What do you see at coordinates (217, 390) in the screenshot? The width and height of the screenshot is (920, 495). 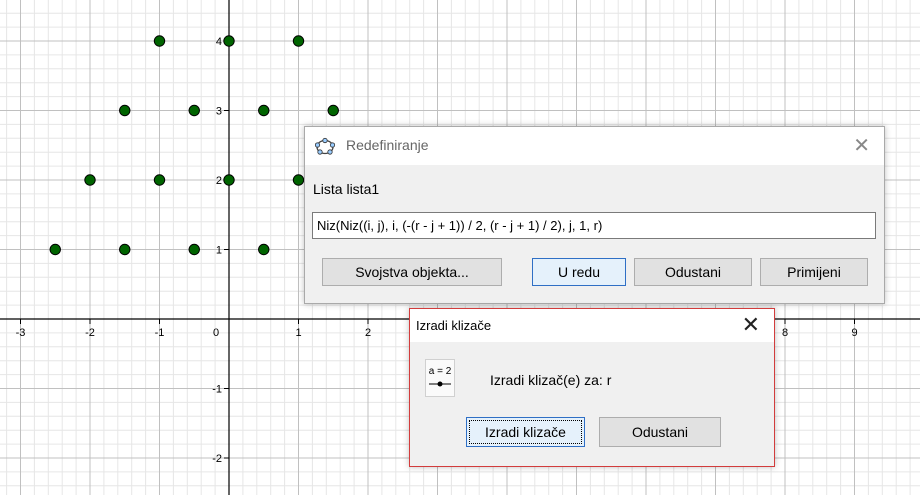 I see `y-tick-label: -1` at bounding box center [217, 390].